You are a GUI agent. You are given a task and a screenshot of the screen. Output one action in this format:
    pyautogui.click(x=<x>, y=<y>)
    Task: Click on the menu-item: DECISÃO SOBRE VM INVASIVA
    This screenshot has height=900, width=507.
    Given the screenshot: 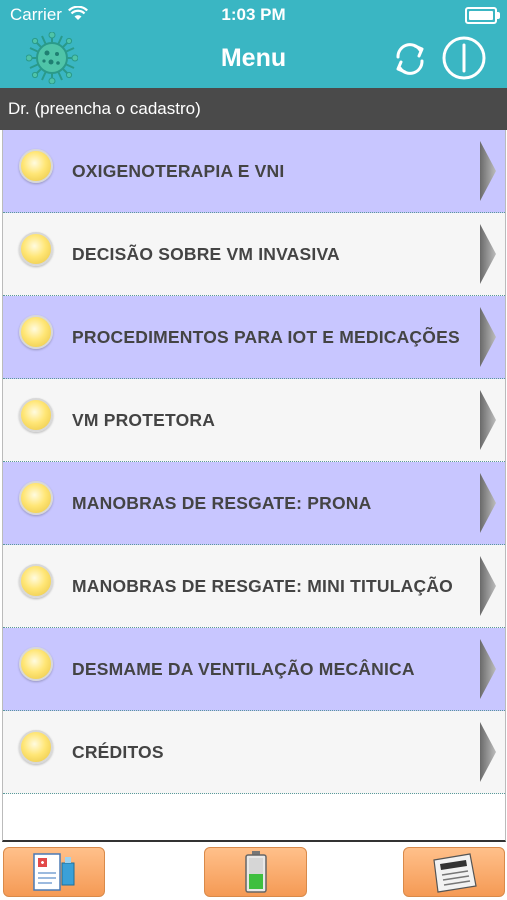 What is the action you would take?
    pyautogui.click(x=254, y=254)
    